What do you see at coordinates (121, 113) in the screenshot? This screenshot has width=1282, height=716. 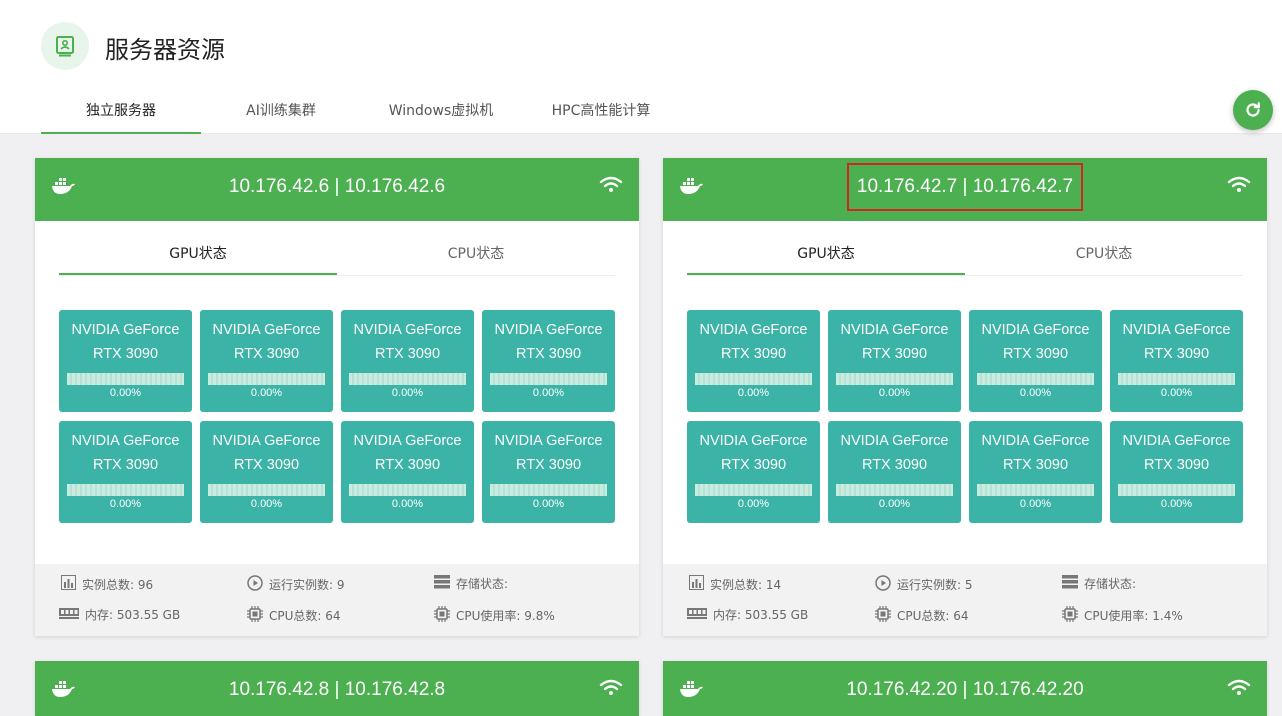 I see `tab-dedicated-servers: 独立服务器` at bounding box center [121, 113].